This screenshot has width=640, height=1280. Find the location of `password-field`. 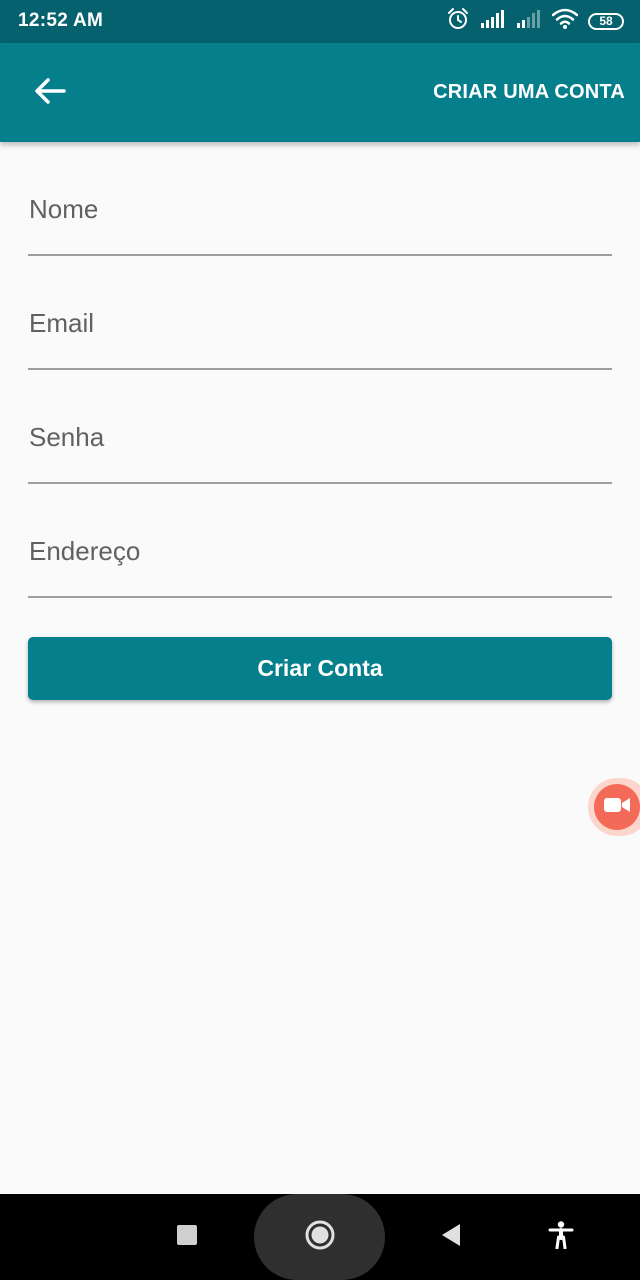

password-field is located at coordinates (320, 427).